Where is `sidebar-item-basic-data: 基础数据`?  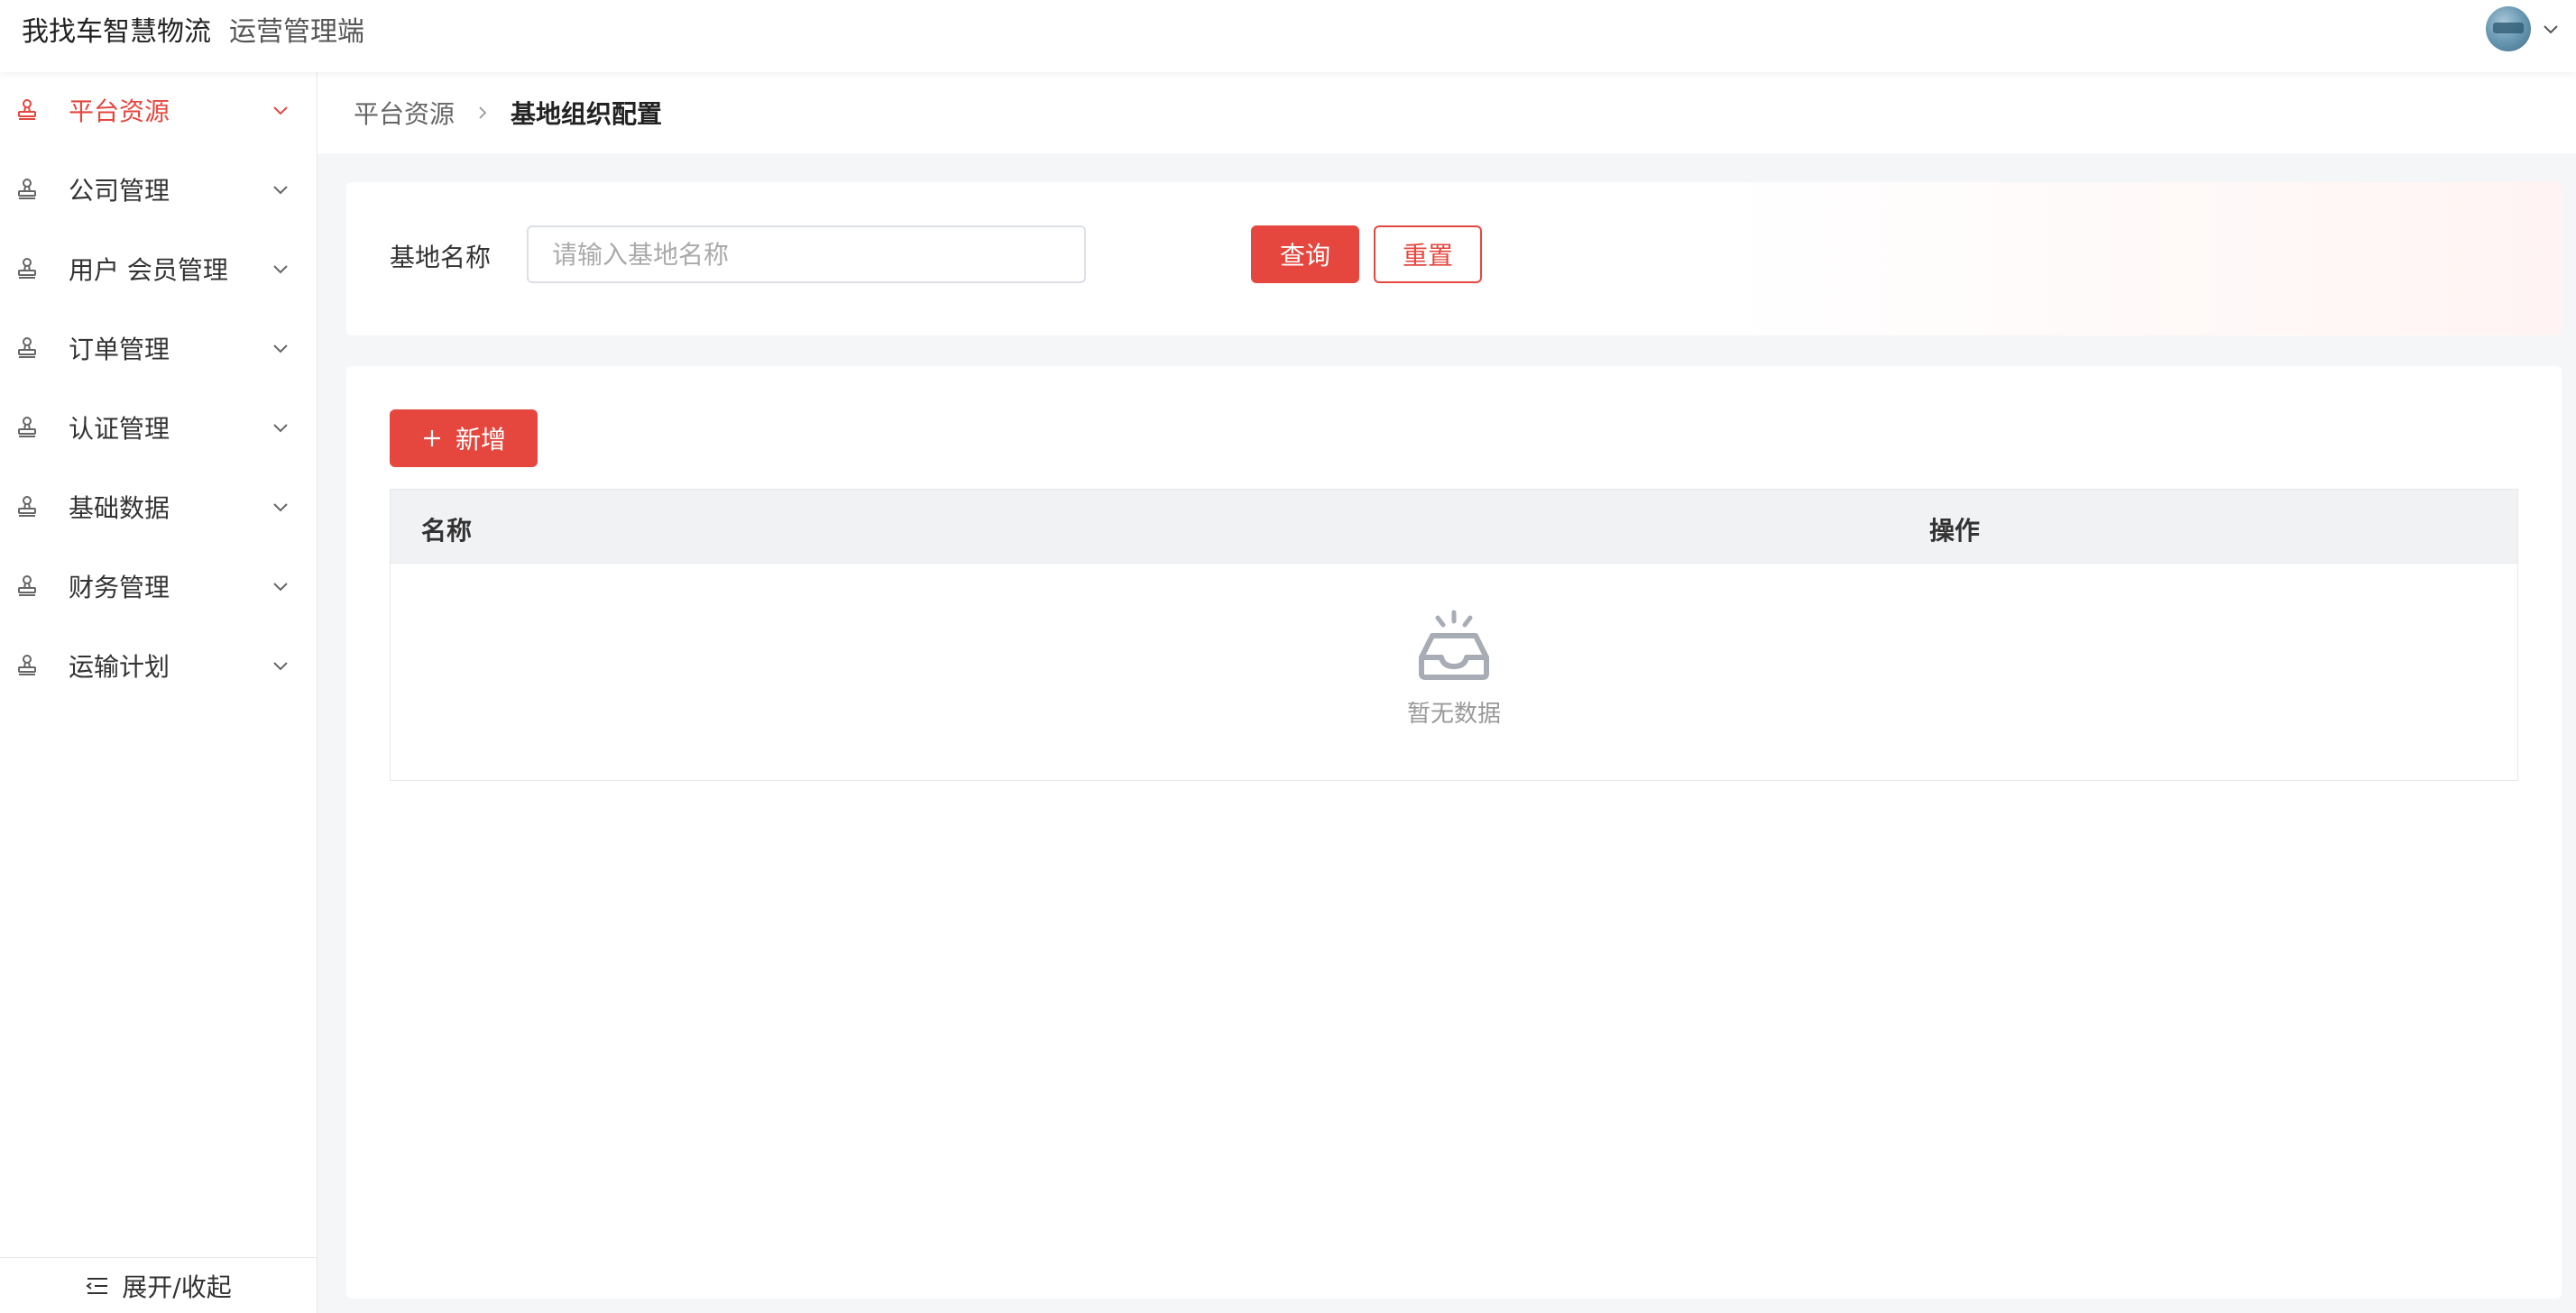
sidebar-item-basic-data: 基础数据 is located at coordinates (158, 507).